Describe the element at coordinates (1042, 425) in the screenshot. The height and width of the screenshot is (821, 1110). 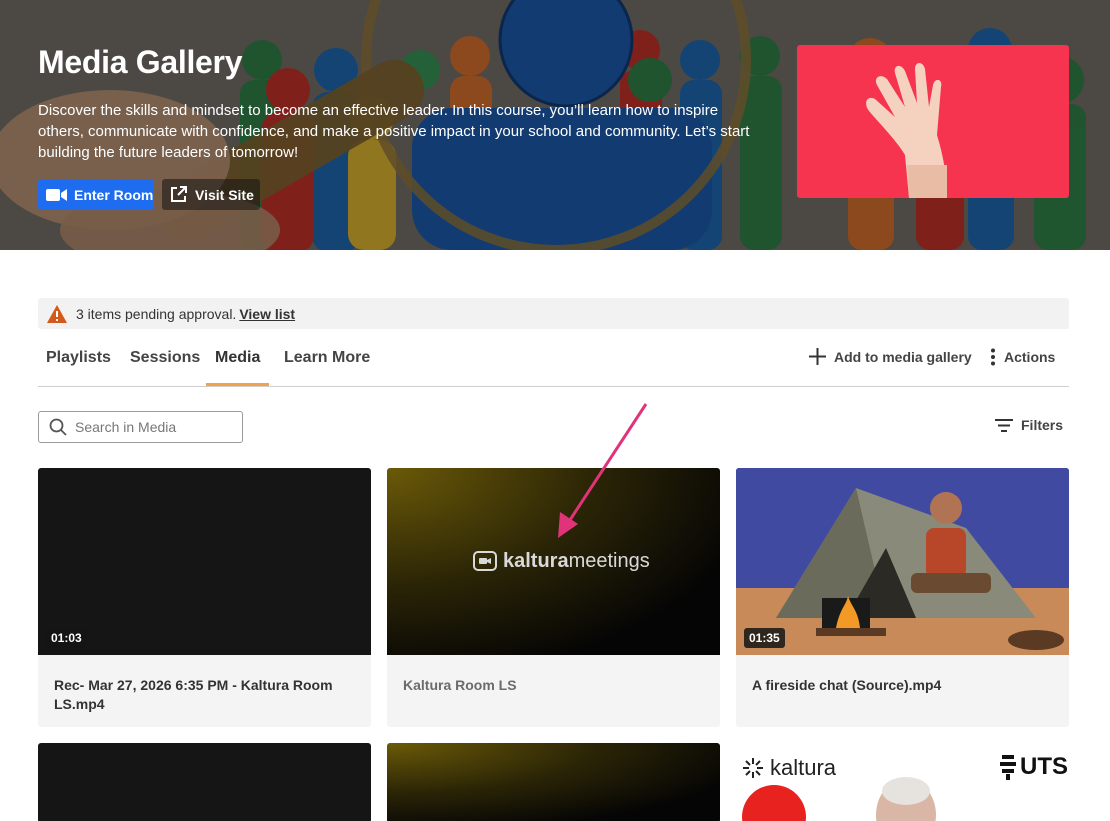
I see `filters-label: Filters` at that location.